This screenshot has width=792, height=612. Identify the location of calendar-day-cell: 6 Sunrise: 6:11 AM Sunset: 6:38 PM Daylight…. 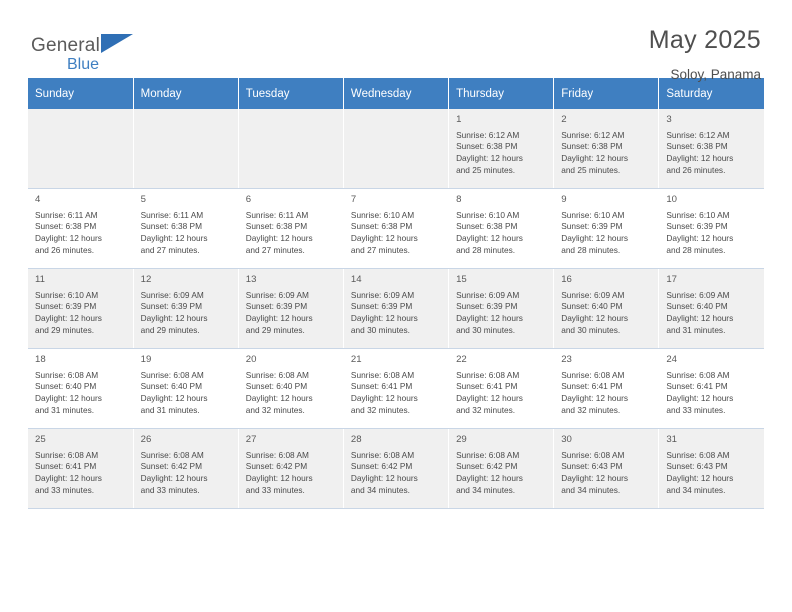
(291, 228).